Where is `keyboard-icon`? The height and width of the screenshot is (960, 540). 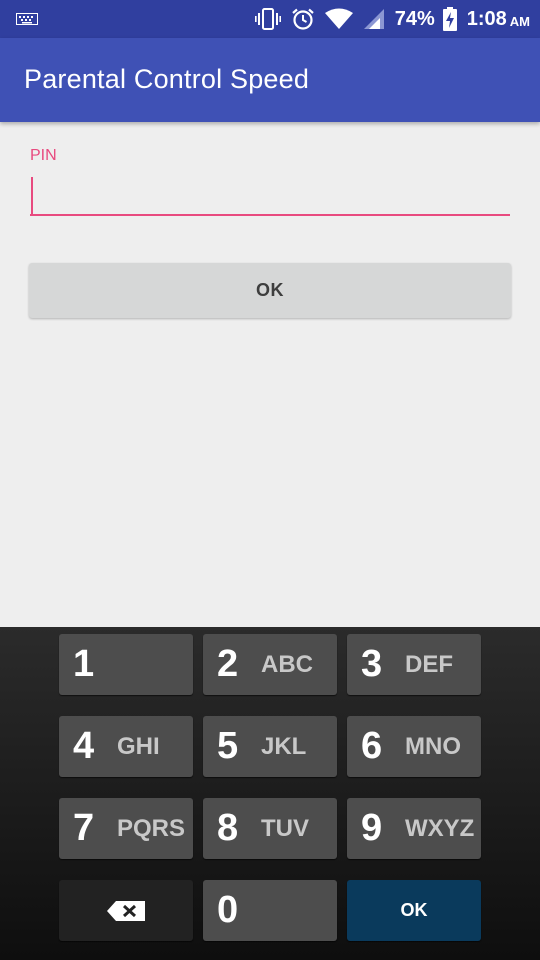
keyboard-icon is located at coordinates (27, 19).